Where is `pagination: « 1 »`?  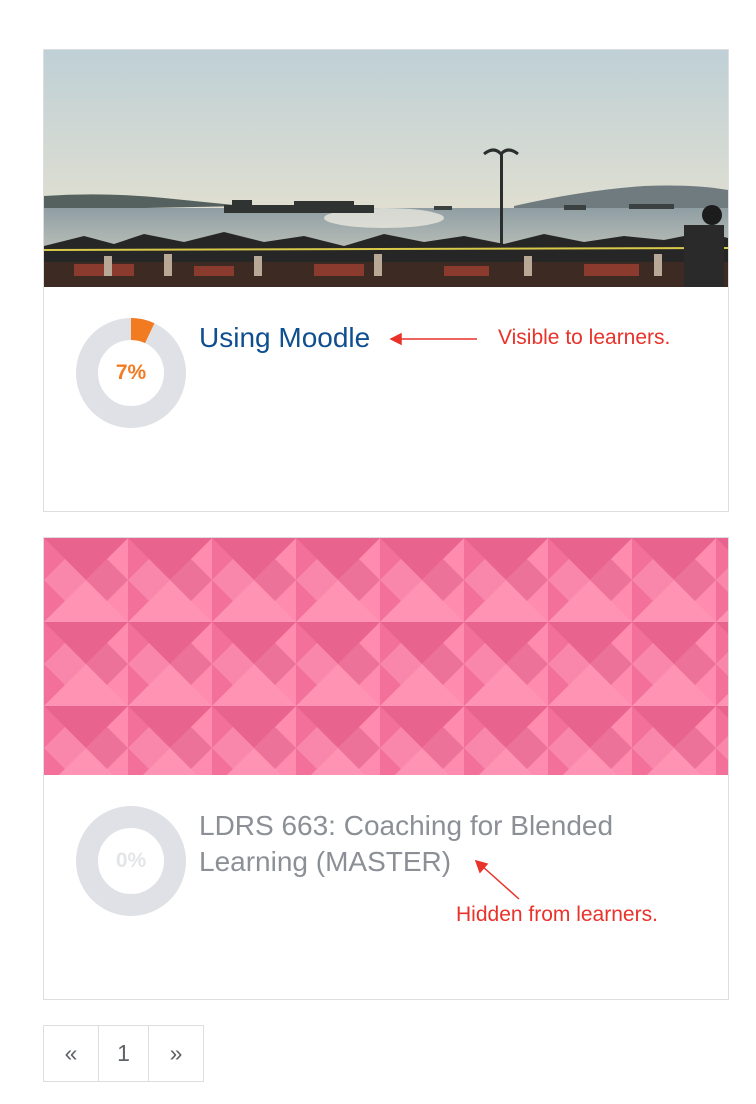 pagination: « 1 » is located at coordinates (123, 1053).